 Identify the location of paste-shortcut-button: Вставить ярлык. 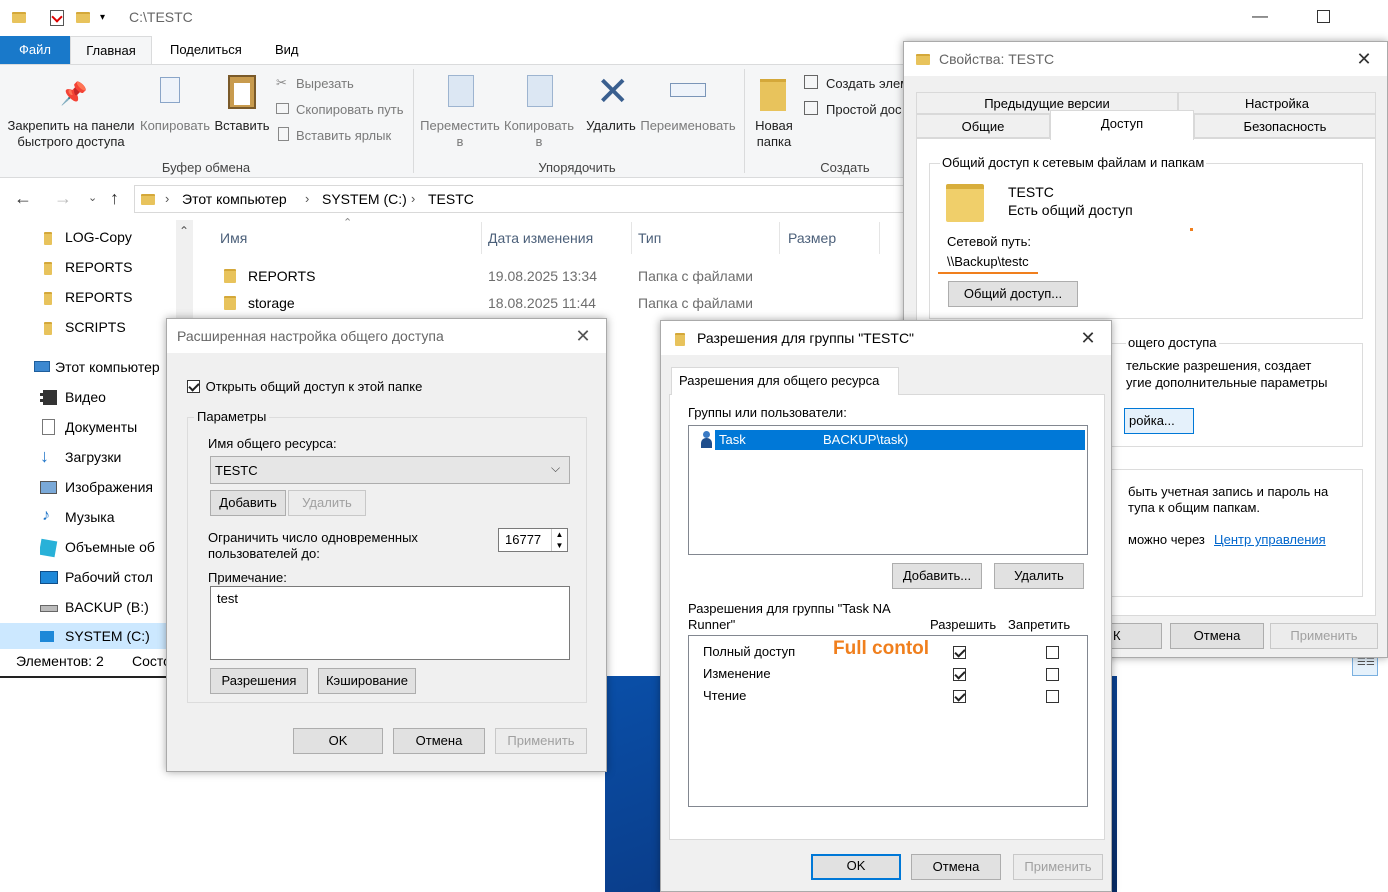
(343, 136).